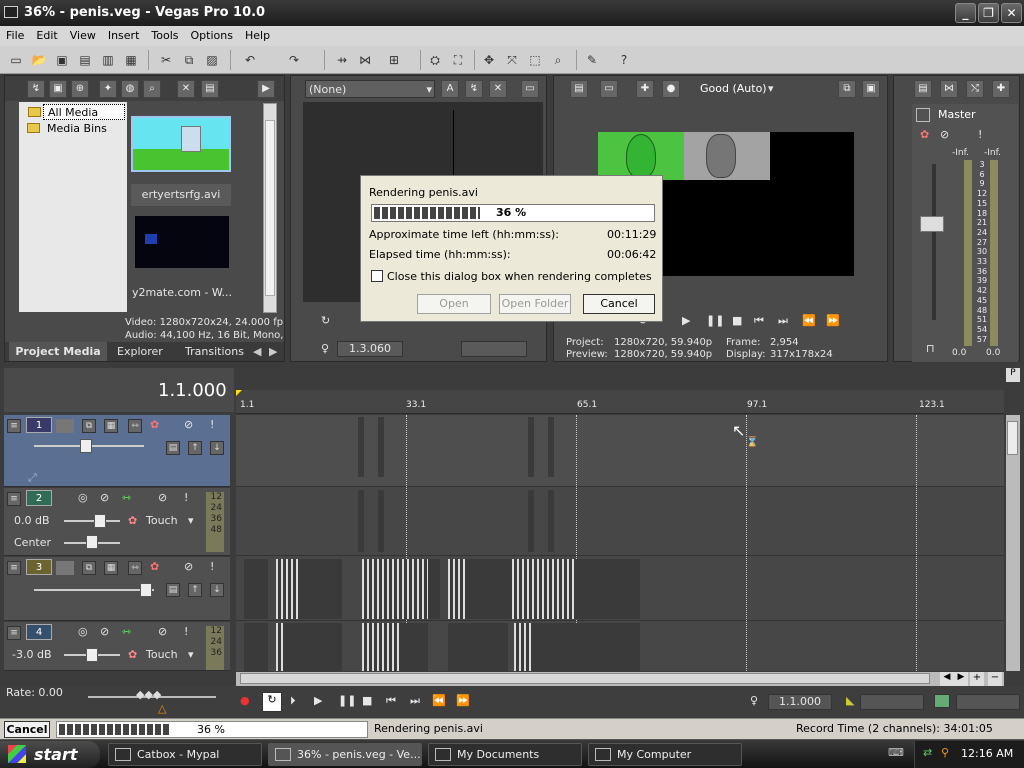 The image size is (1024, 768). What do you see at coordinates (347, 700) in the screenshot?
I see `pause-icon: ❚❚` at bounding box center [347, 700].